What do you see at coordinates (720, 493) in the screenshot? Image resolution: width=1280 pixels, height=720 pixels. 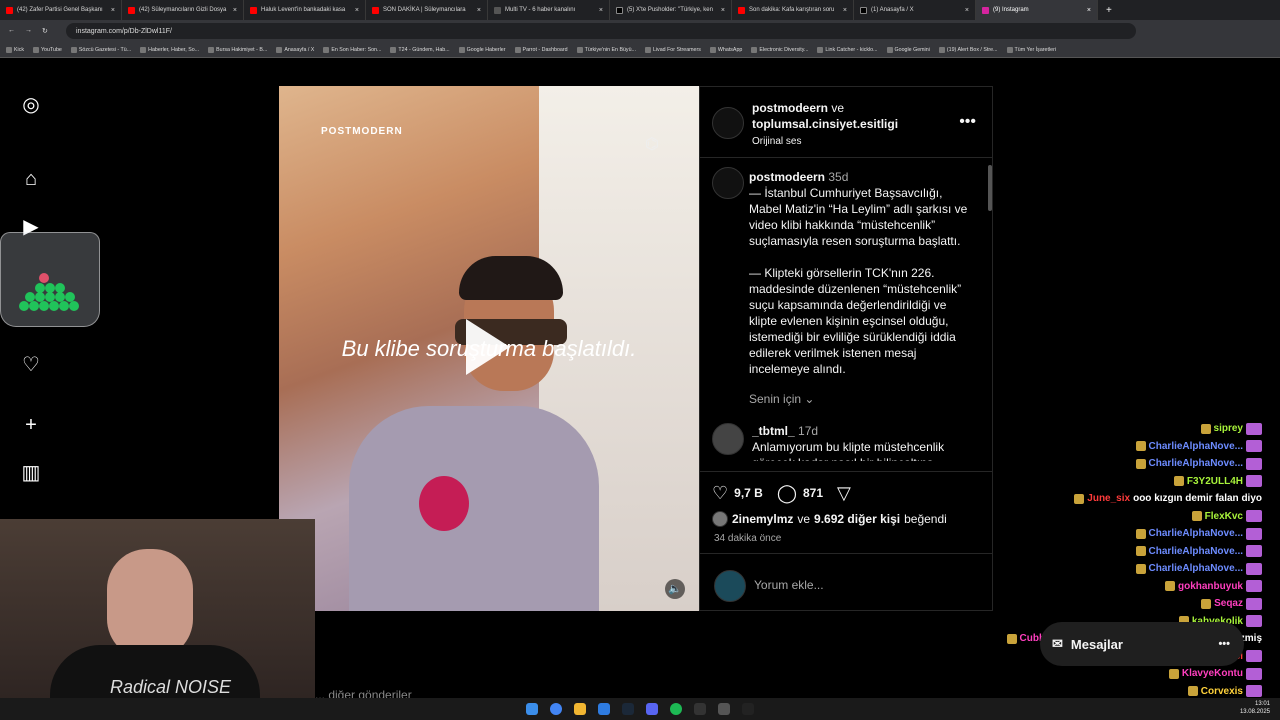 I see `like-heart-icon: ♡` at bounding box center [720, 493].